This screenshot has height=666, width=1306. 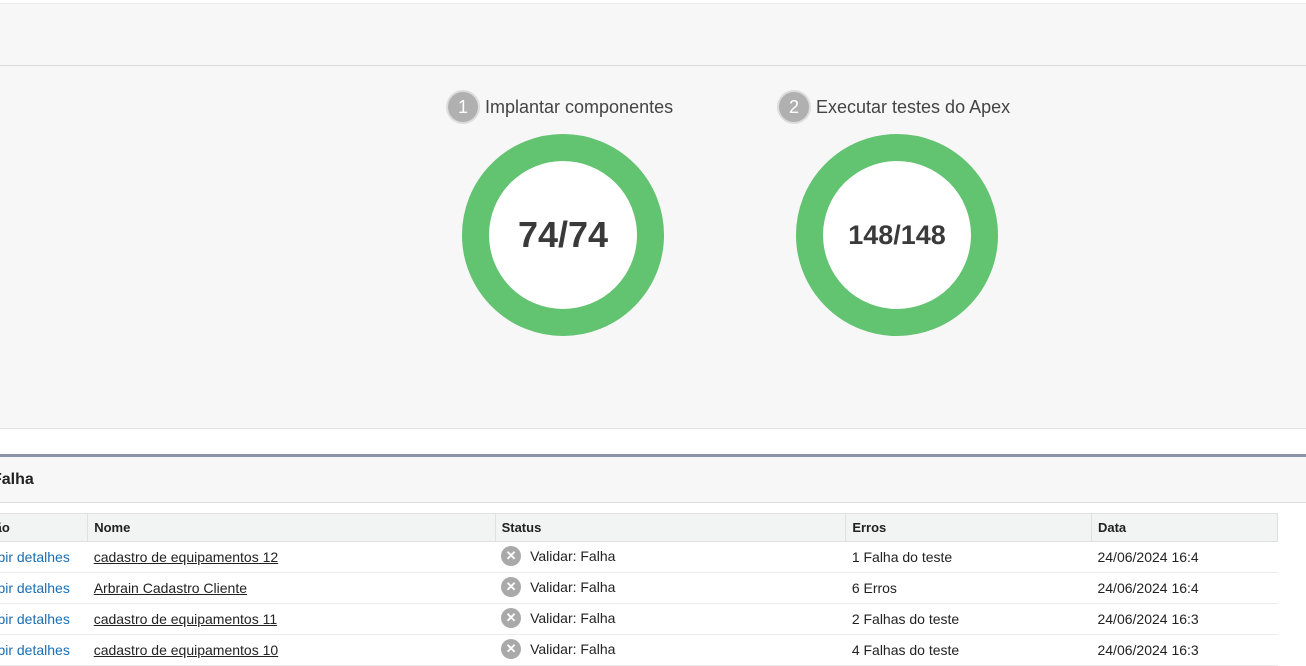 I want to click on errors-cell: 1 Falha do teste, so click(x=968, y=557).